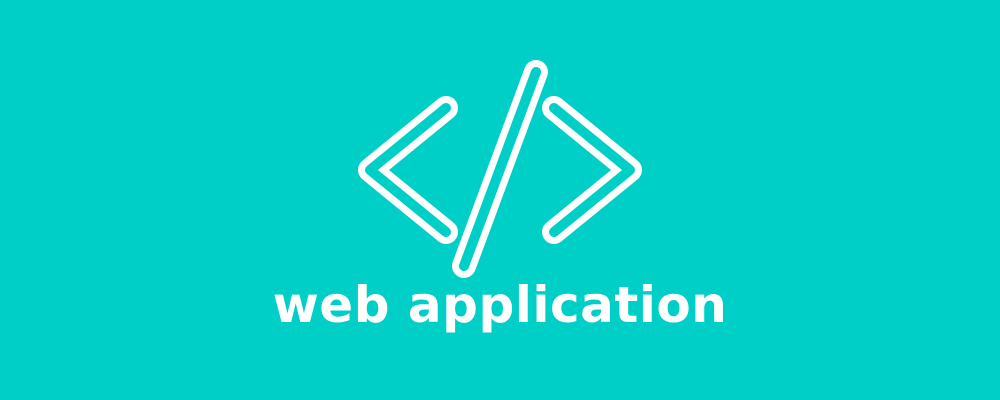  Describe the element at coordinates (408, 170) in the screenshot. I see `left-angle-bracket-icon` at that location.